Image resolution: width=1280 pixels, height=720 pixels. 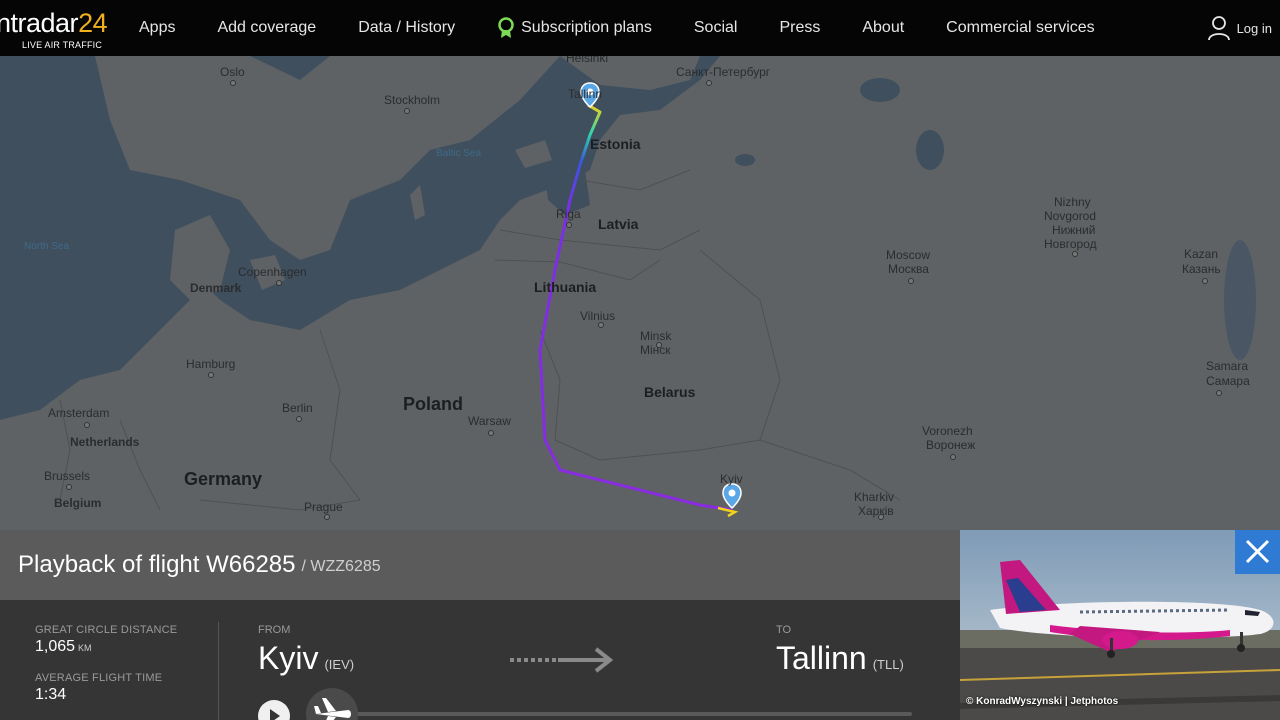 What do you see at coordinates (626, 714) in the screenshot?
I see `playback-timeline` at bounding box center [626, 714].